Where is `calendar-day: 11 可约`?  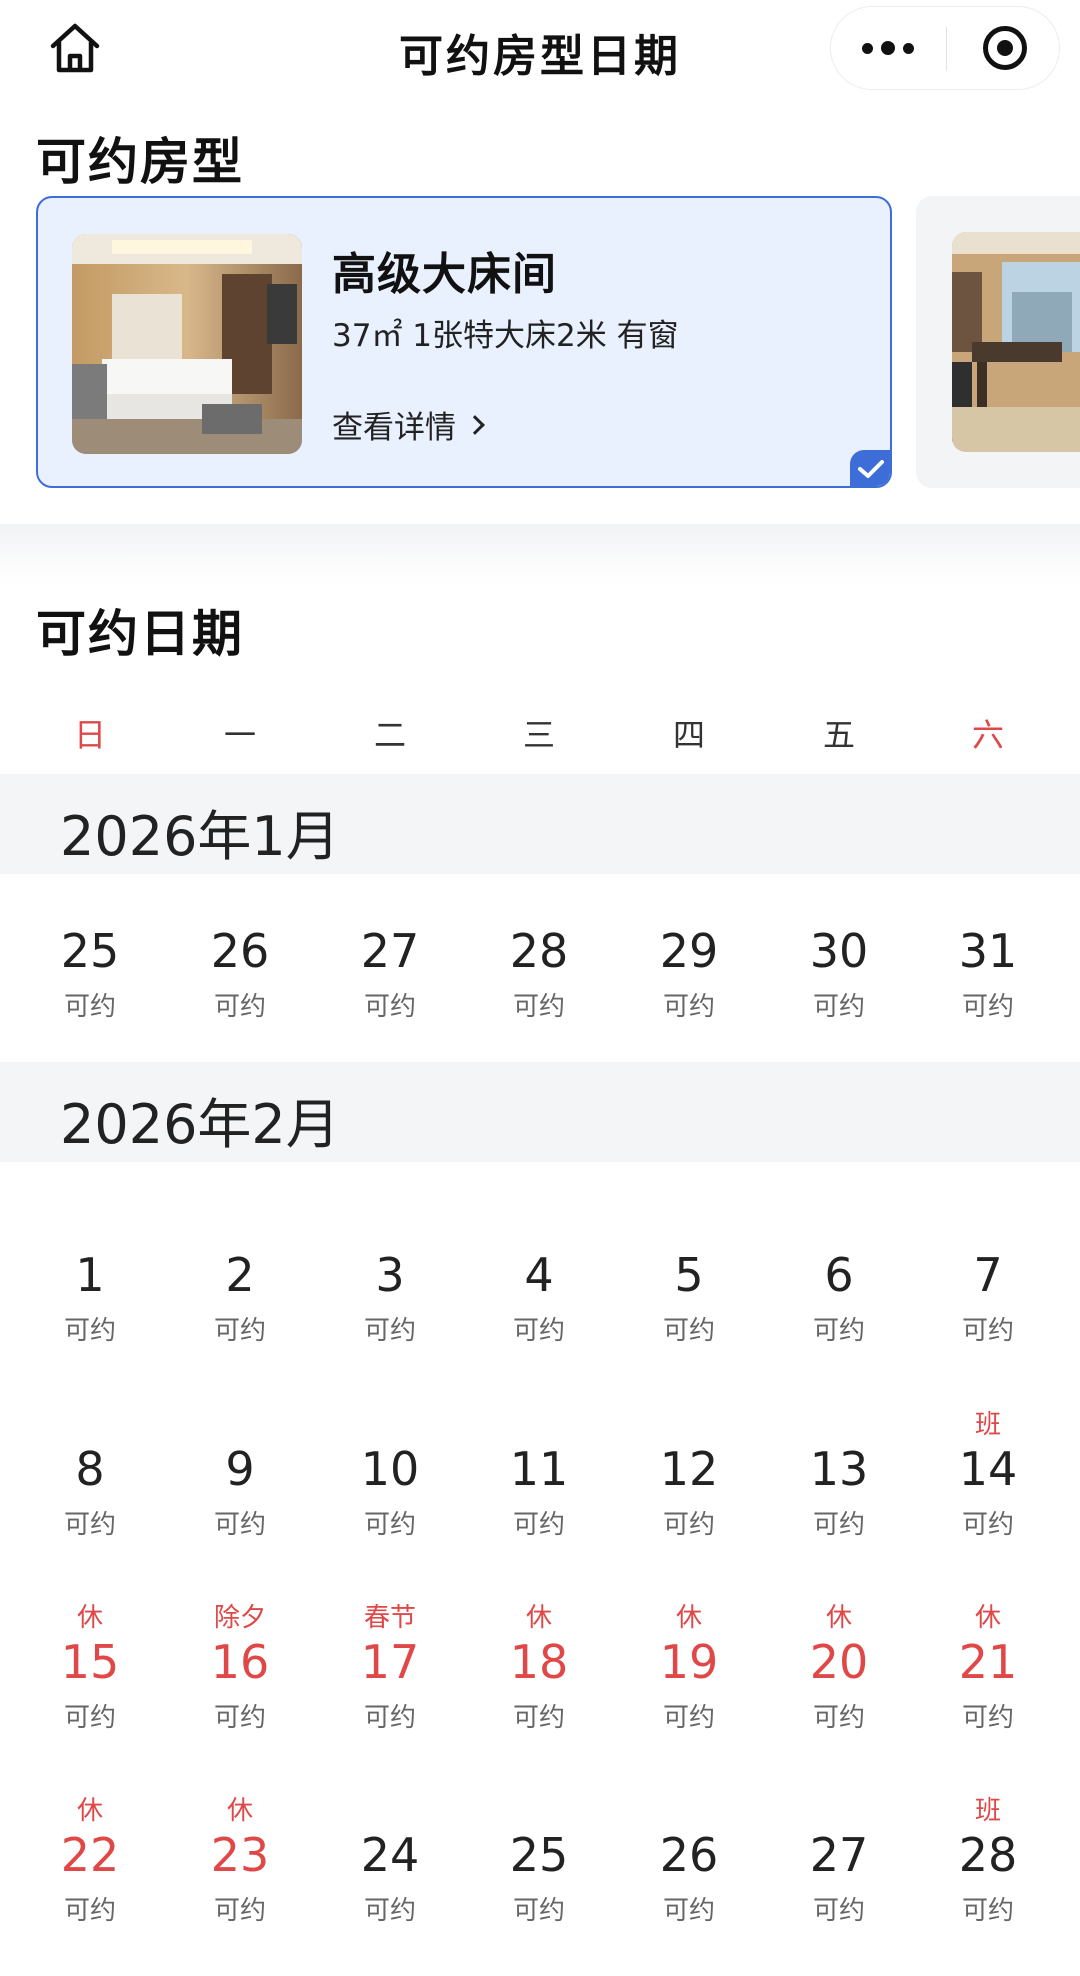 calendar-day: 11 可约 is located at coordinates (539, 1484).